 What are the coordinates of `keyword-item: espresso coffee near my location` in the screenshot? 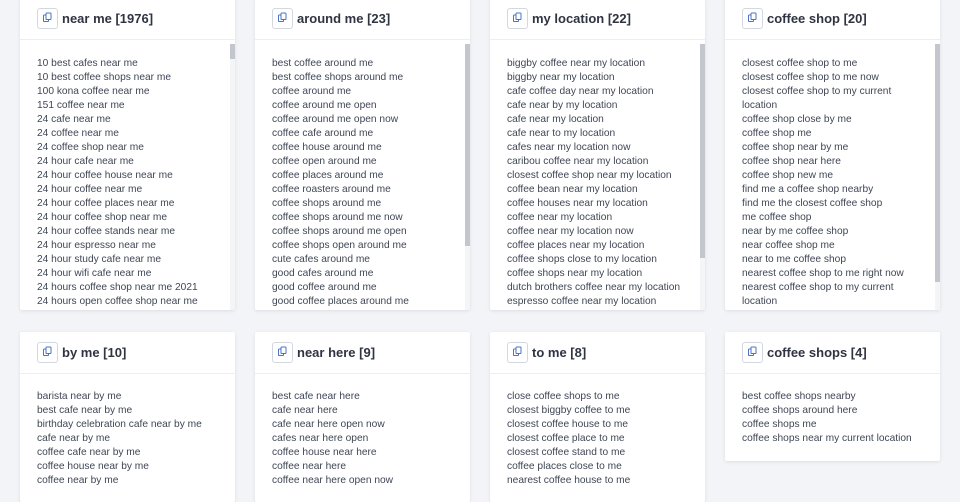 It's located at (606, 302).